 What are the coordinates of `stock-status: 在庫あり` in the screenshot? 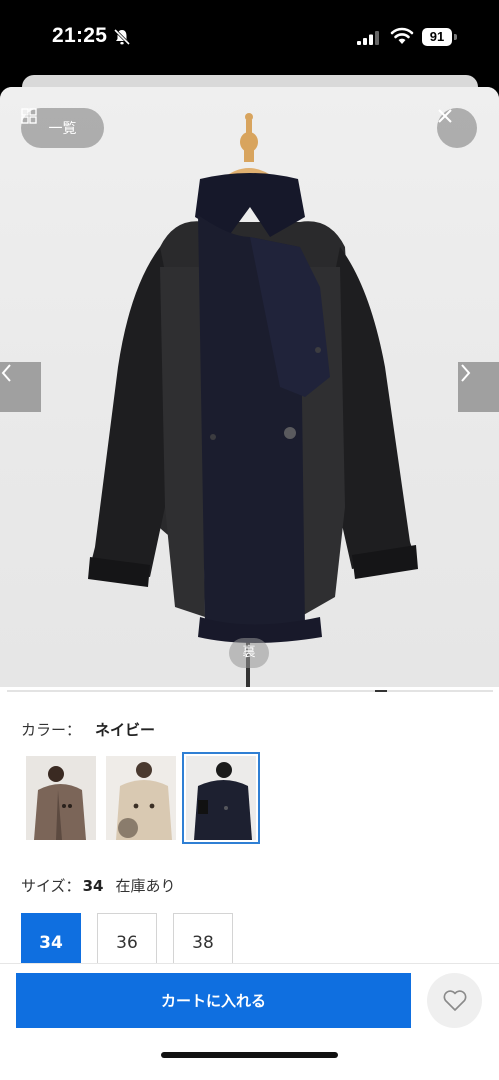 It's located at (145, 886).